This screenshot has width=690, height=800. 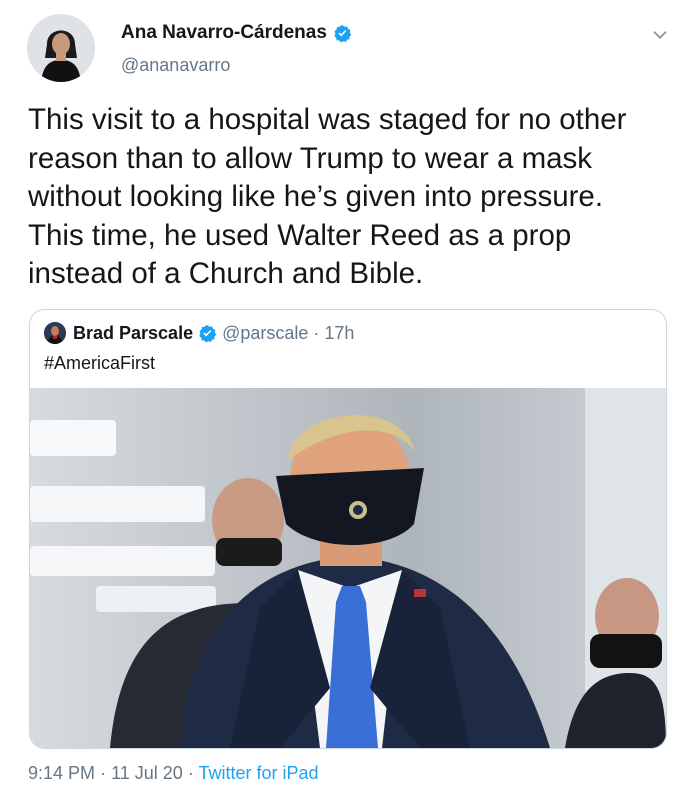 What do you see at coordinates (133, 332) in the screenshot?
I see `quoted-author-name: Brad Parscale` at bounding box center [133, 332].